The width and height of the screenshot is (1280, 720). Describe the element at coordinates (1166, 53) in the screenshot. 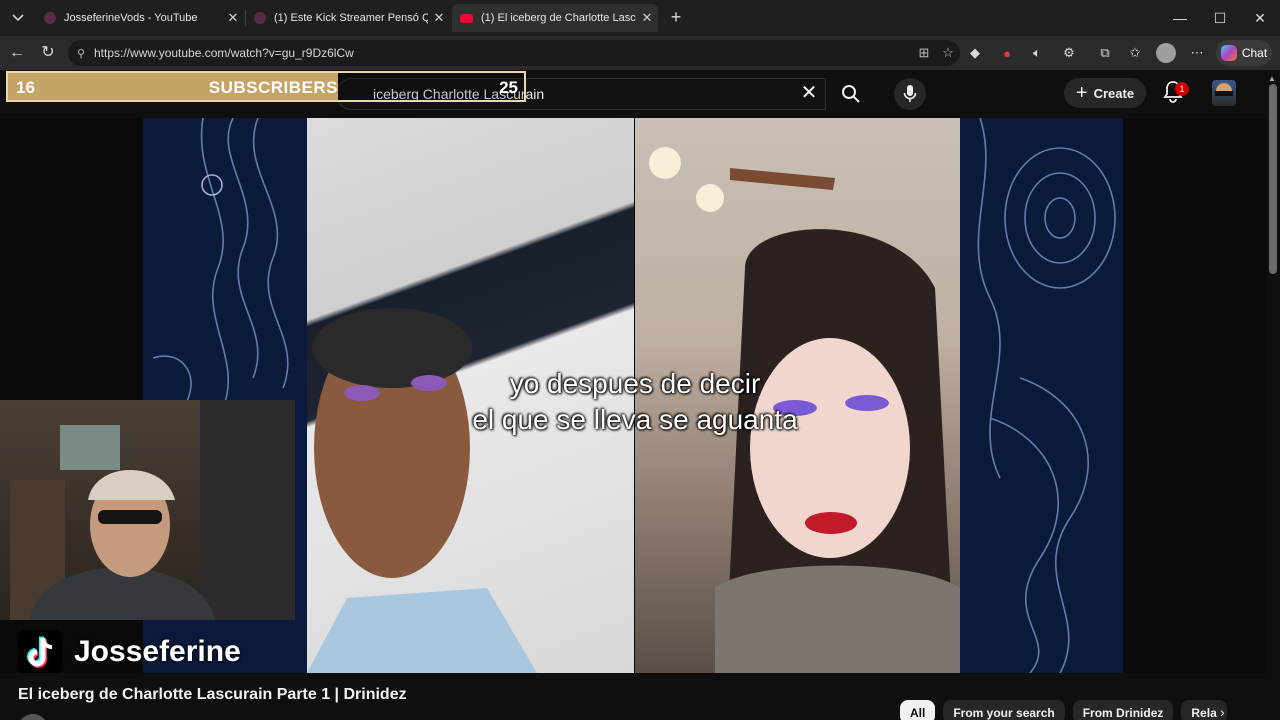

I see `profile-avatar` at that location.